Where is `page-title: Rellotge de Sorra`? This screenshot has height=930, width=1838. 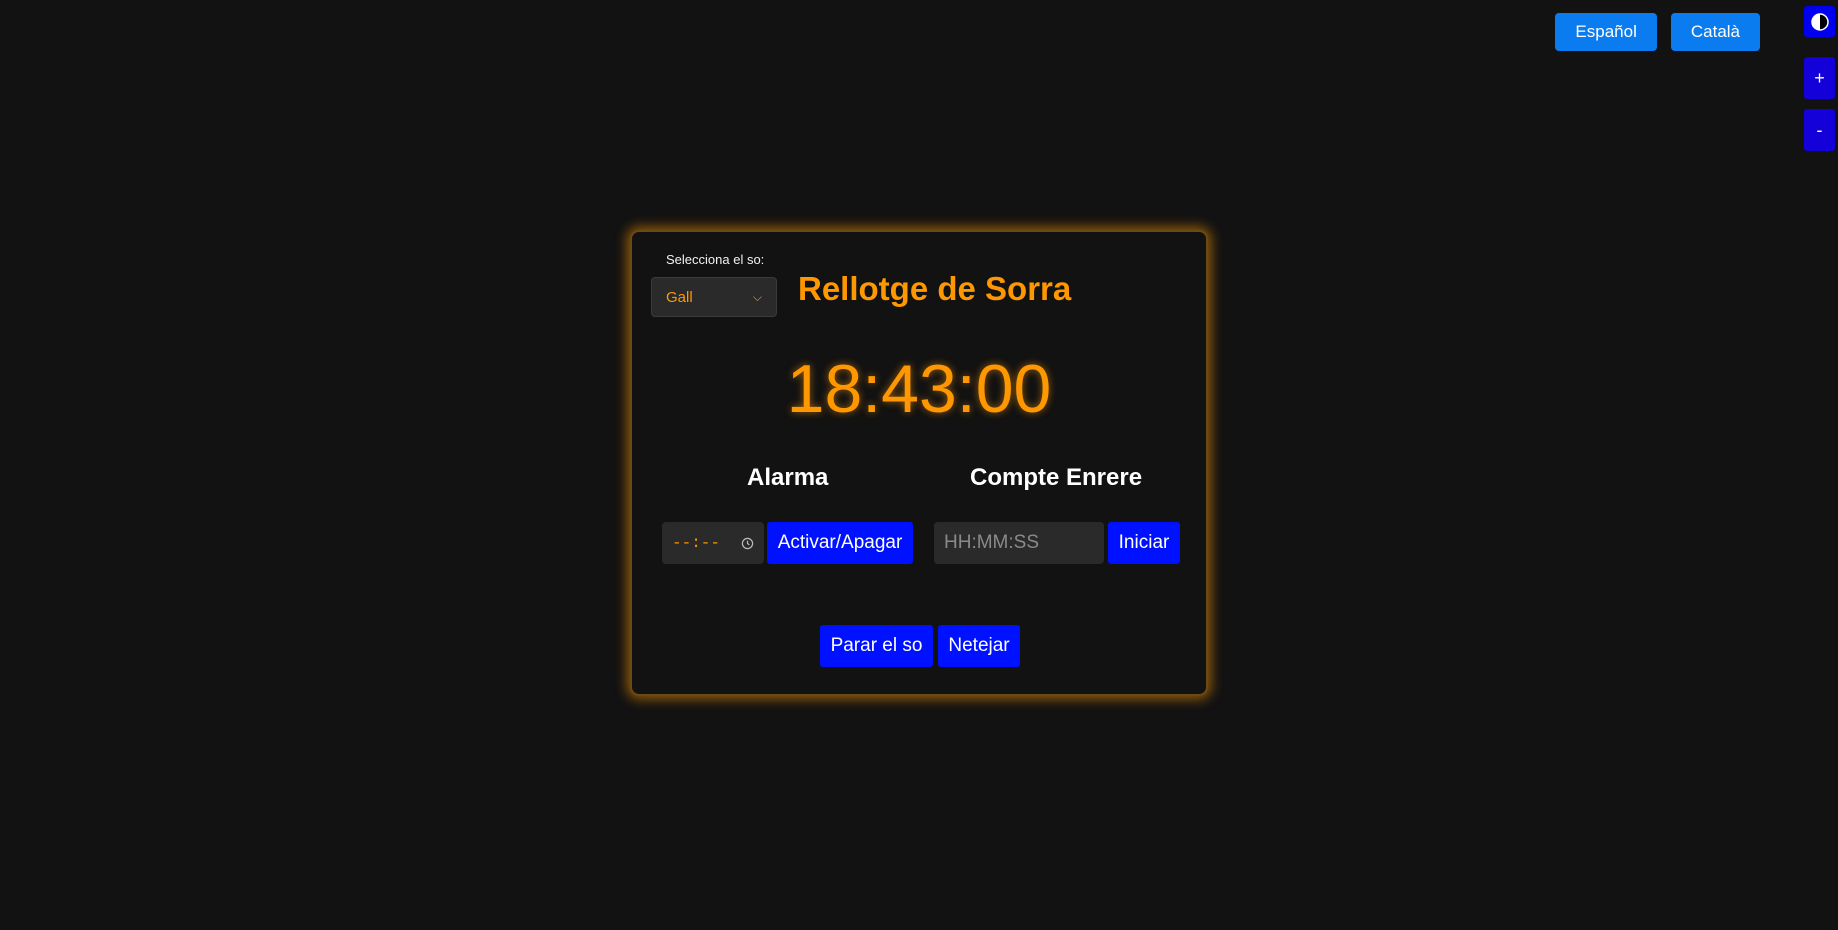
page-title: Rellotge de Sorra is located at coordinates (935, 288).